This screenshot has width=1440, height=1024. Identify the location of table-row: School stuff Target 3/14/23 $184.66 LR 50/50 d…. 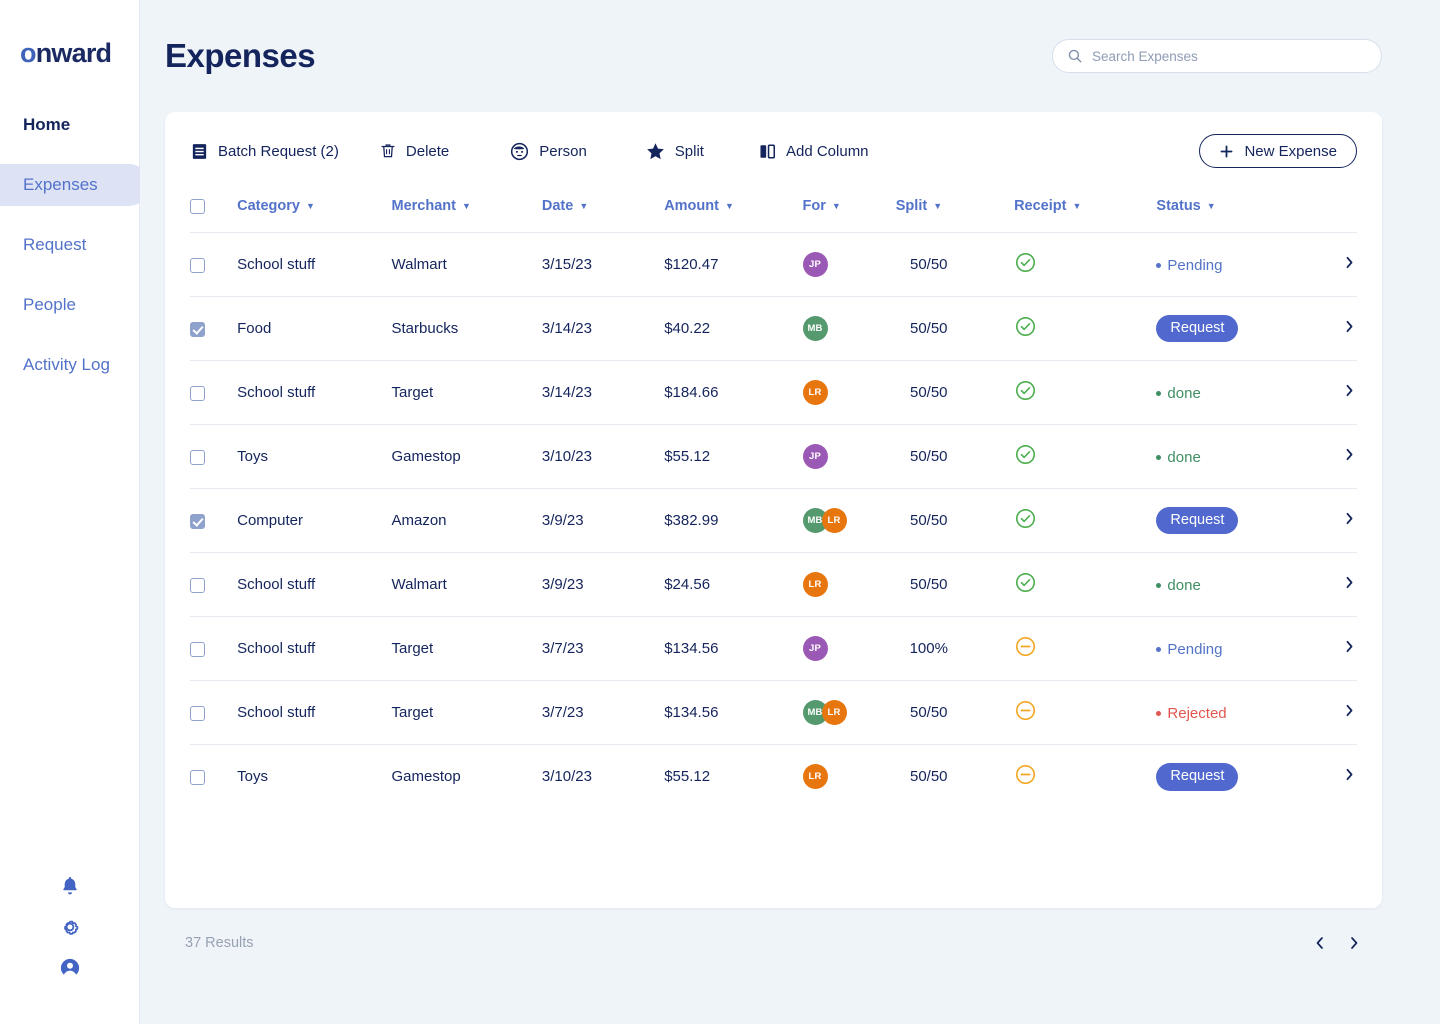
(773, 392).